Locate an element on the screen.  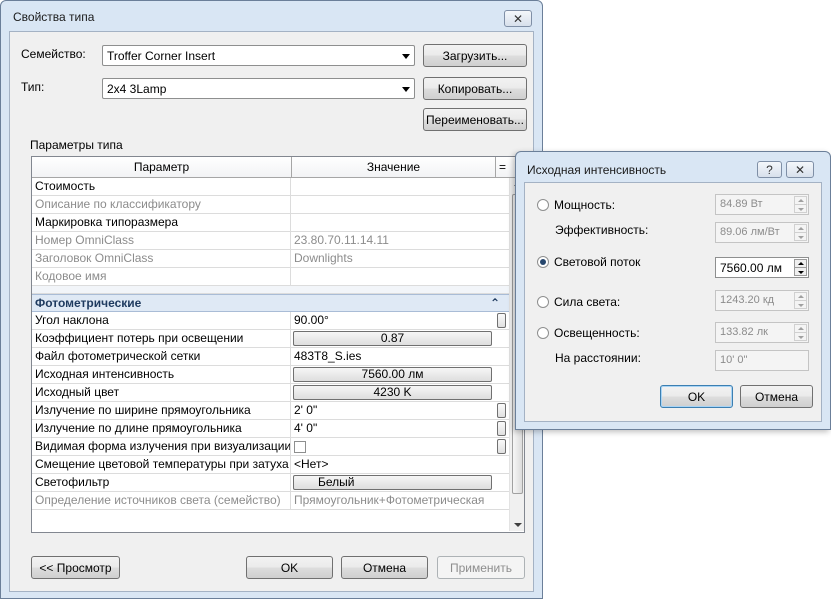
illuminance-input: 133.82 лк is located at coordinates (762, 332).